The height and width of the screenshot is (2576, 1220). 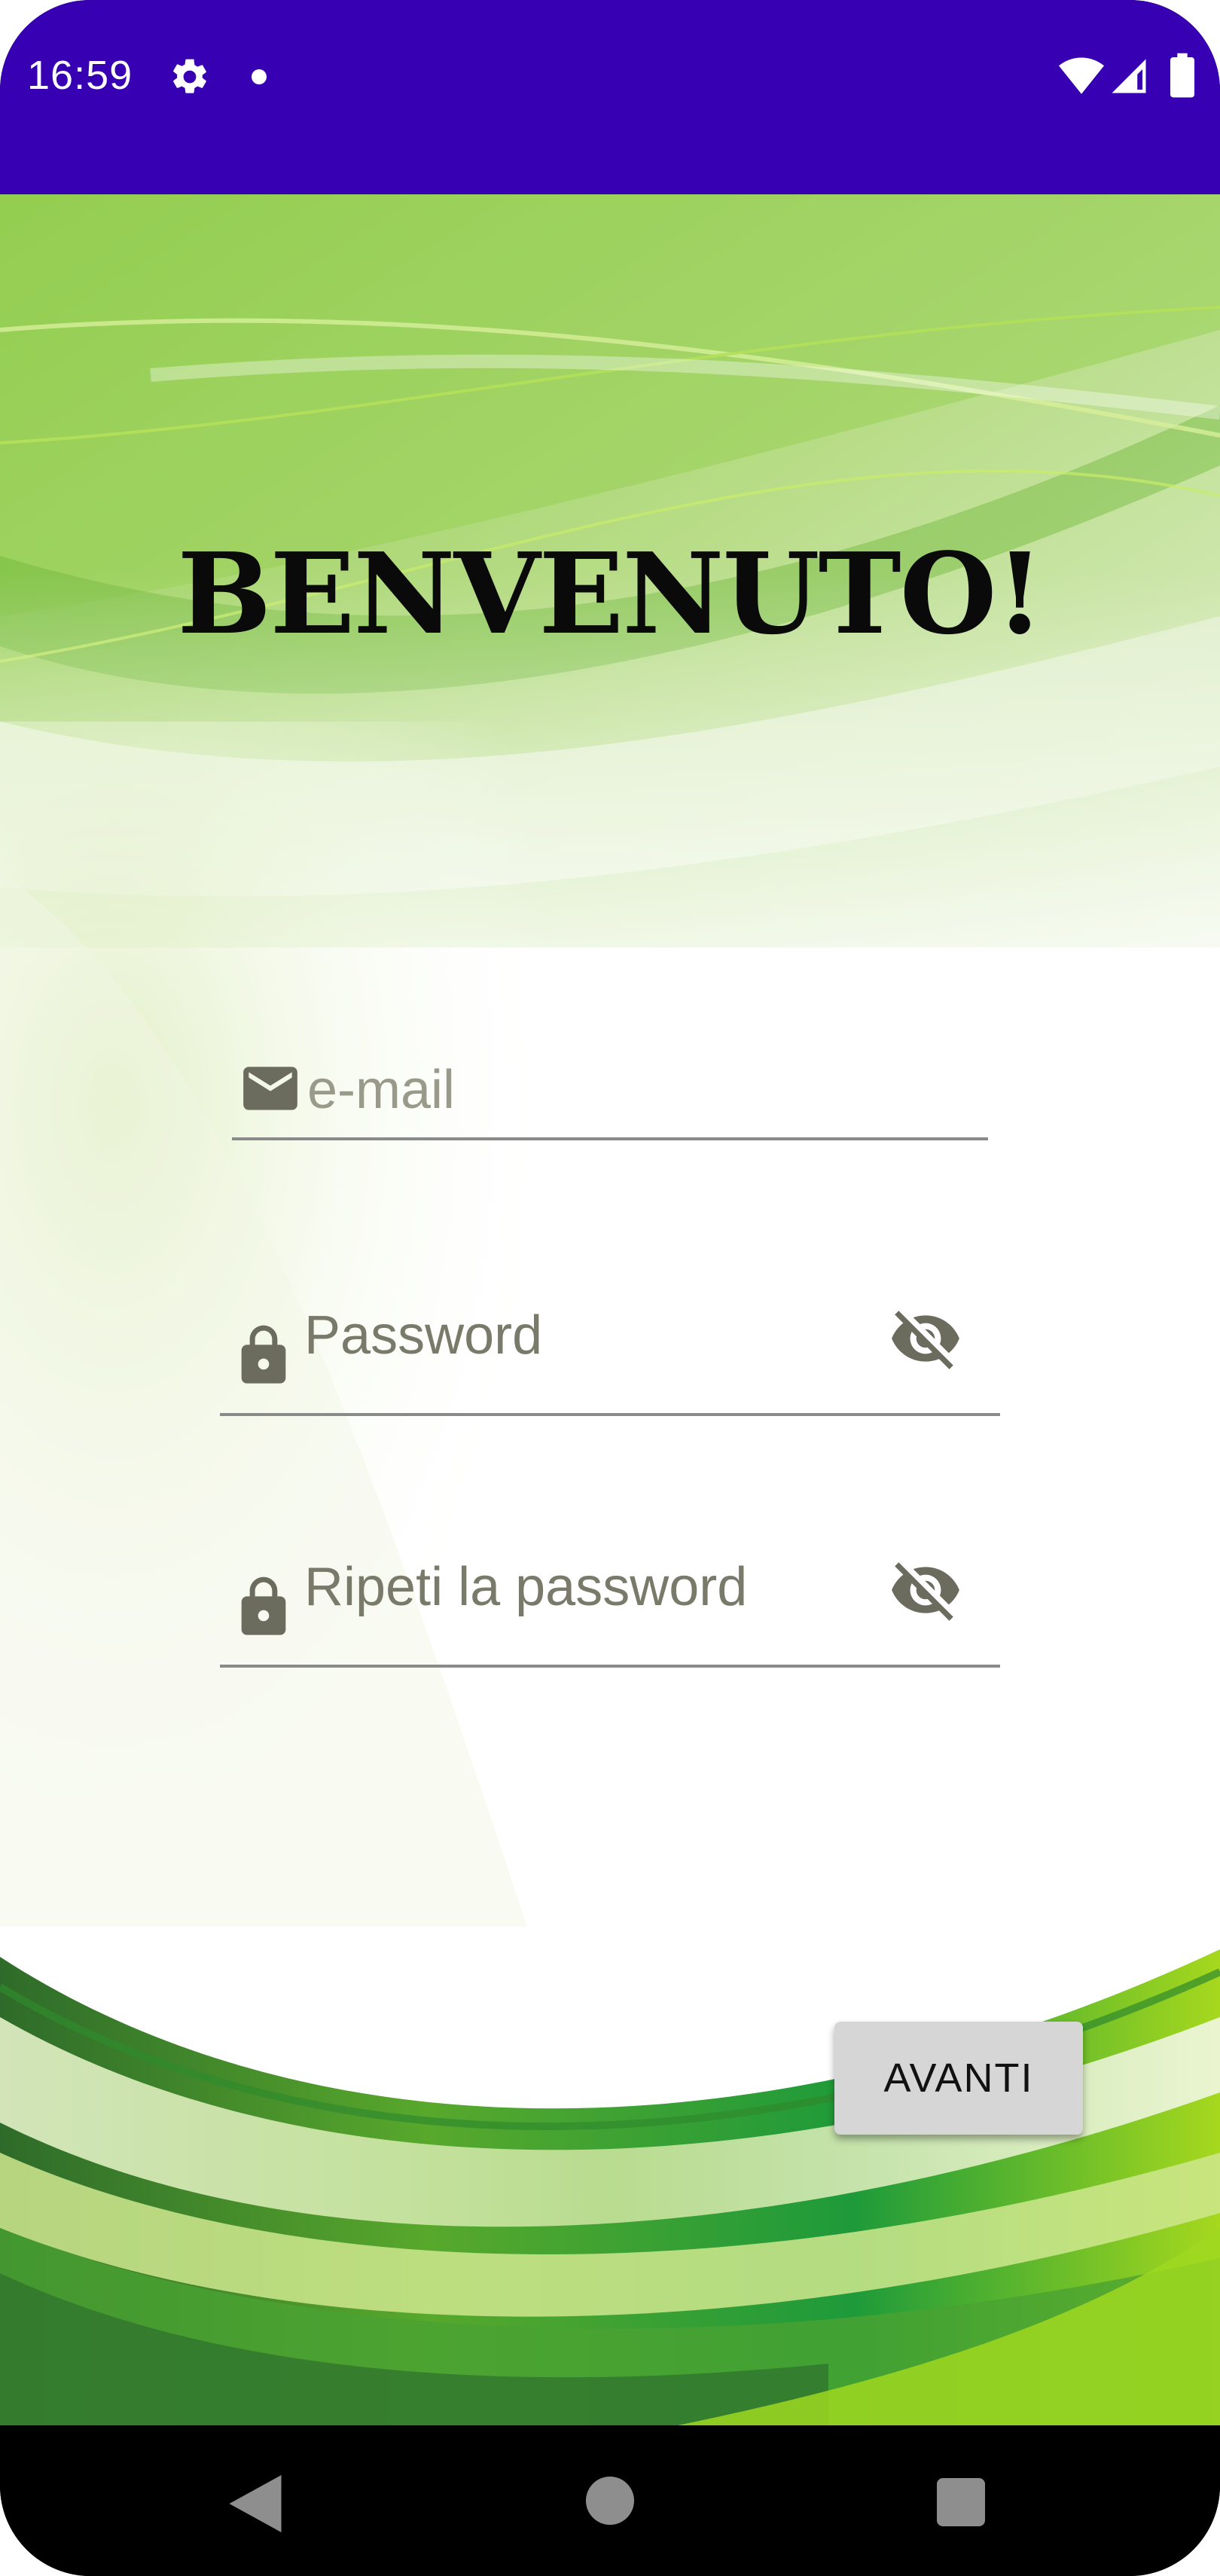 I want to click on password-field: Password, so click(x=610, y=1332).